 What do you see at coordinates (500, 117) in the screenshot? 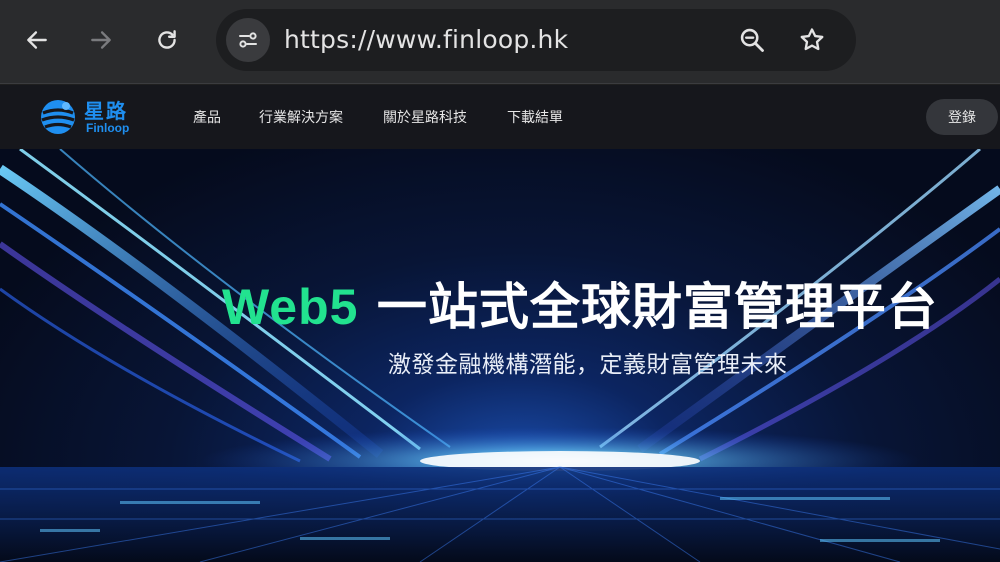
I see `site-header: 星路 Finloop 產品 行業解決方案 關於星路科技 下載結單 登錄` at bounding box center [500, 117].